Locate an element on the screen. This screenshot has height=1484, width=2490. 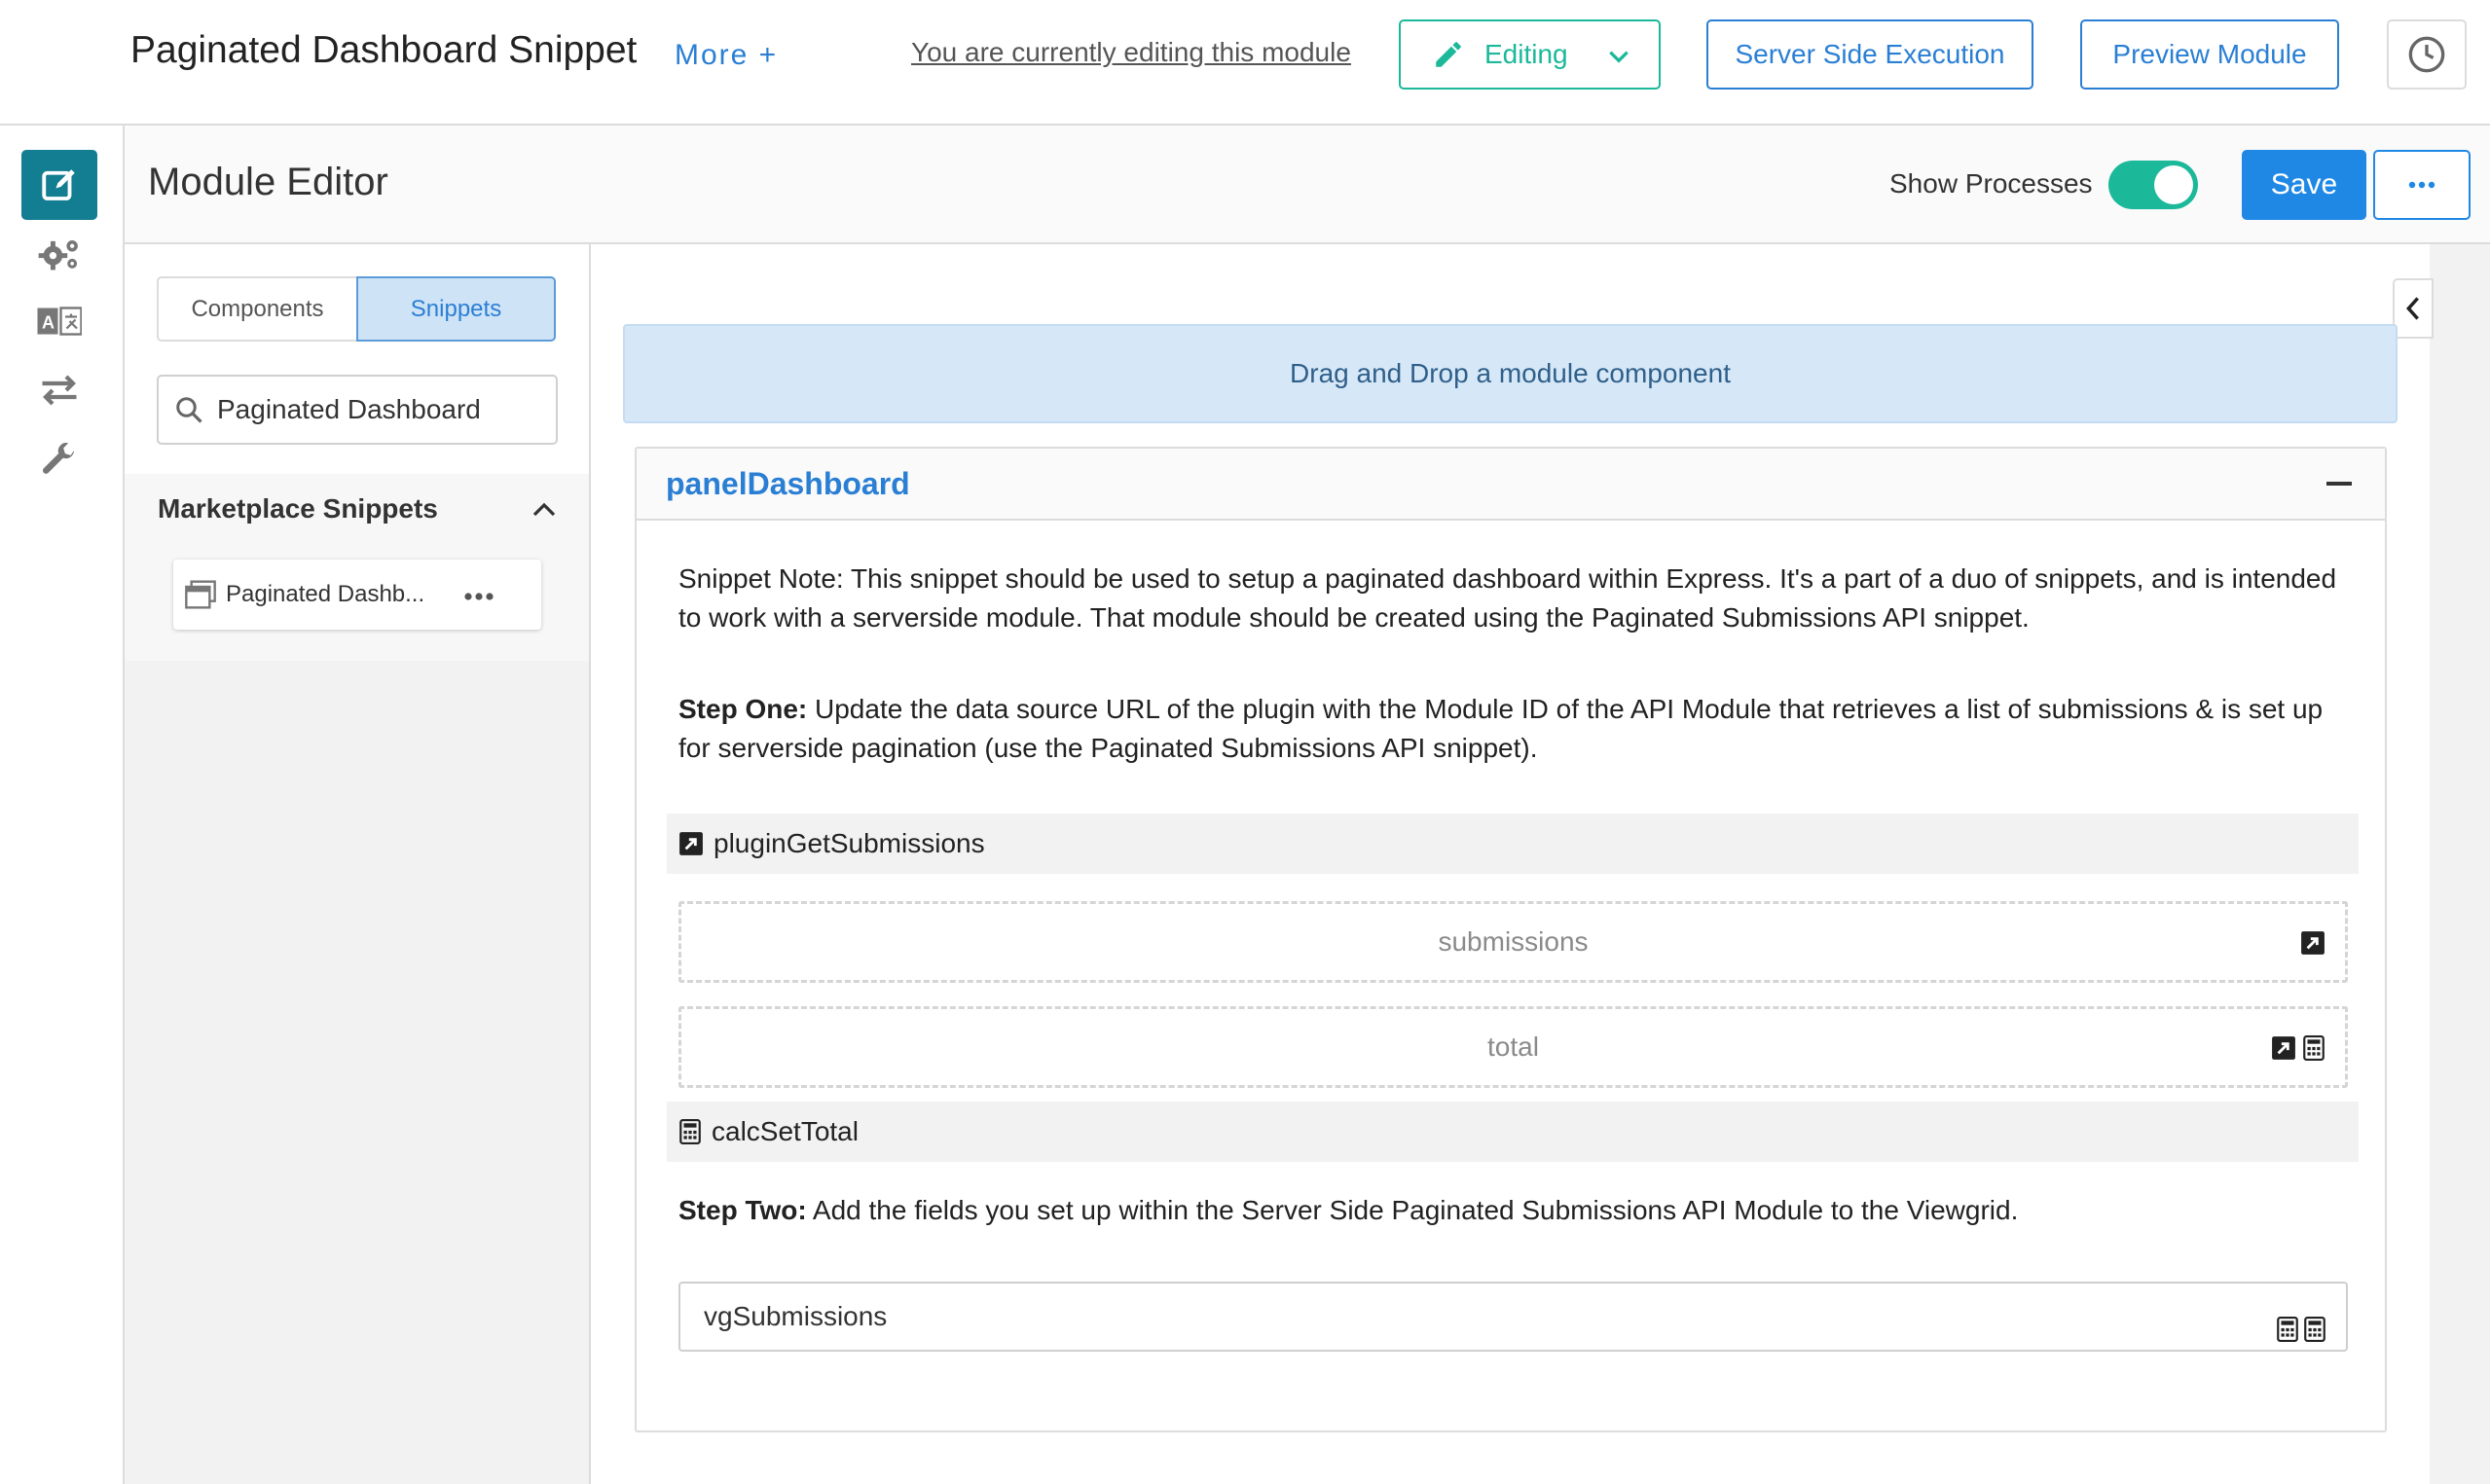
chevron-up-icon is located at coordinates (544, 510).